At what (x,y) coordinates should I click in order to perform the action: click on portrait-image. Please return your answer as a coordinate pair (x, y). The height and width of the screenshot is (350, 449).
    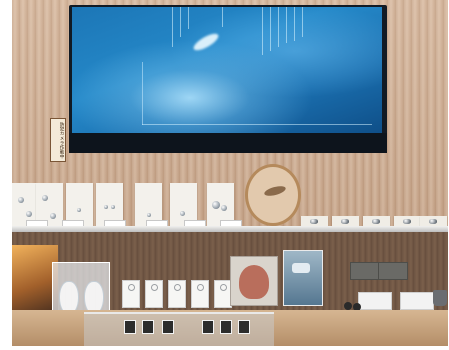
    Looking at the image, I should click on (254, 282).